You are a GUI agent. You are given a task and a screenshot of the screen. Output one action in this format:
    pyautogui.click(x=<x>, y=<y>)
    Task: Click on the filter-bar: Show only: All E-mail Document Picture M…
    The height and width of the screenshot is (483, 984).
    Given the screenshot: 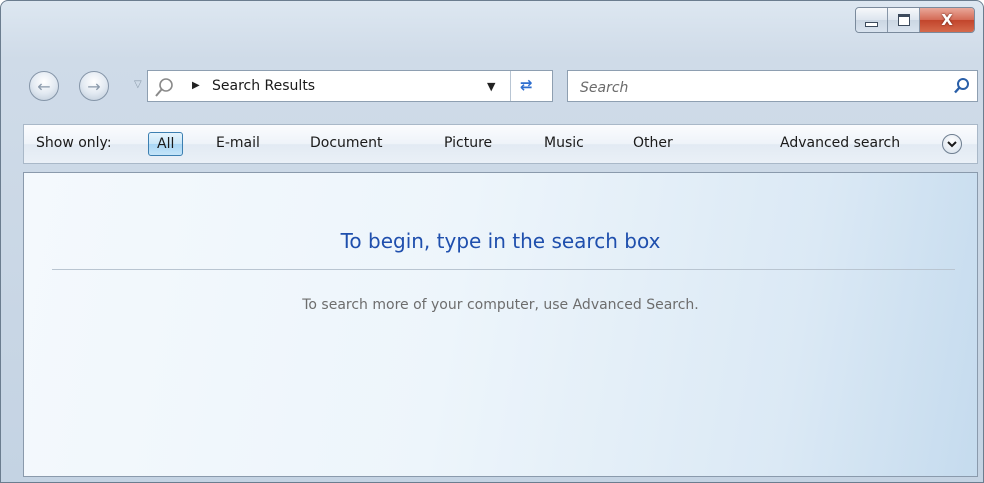 What is the action you would take?
    pyautogui.click(x=500, y=144)
    